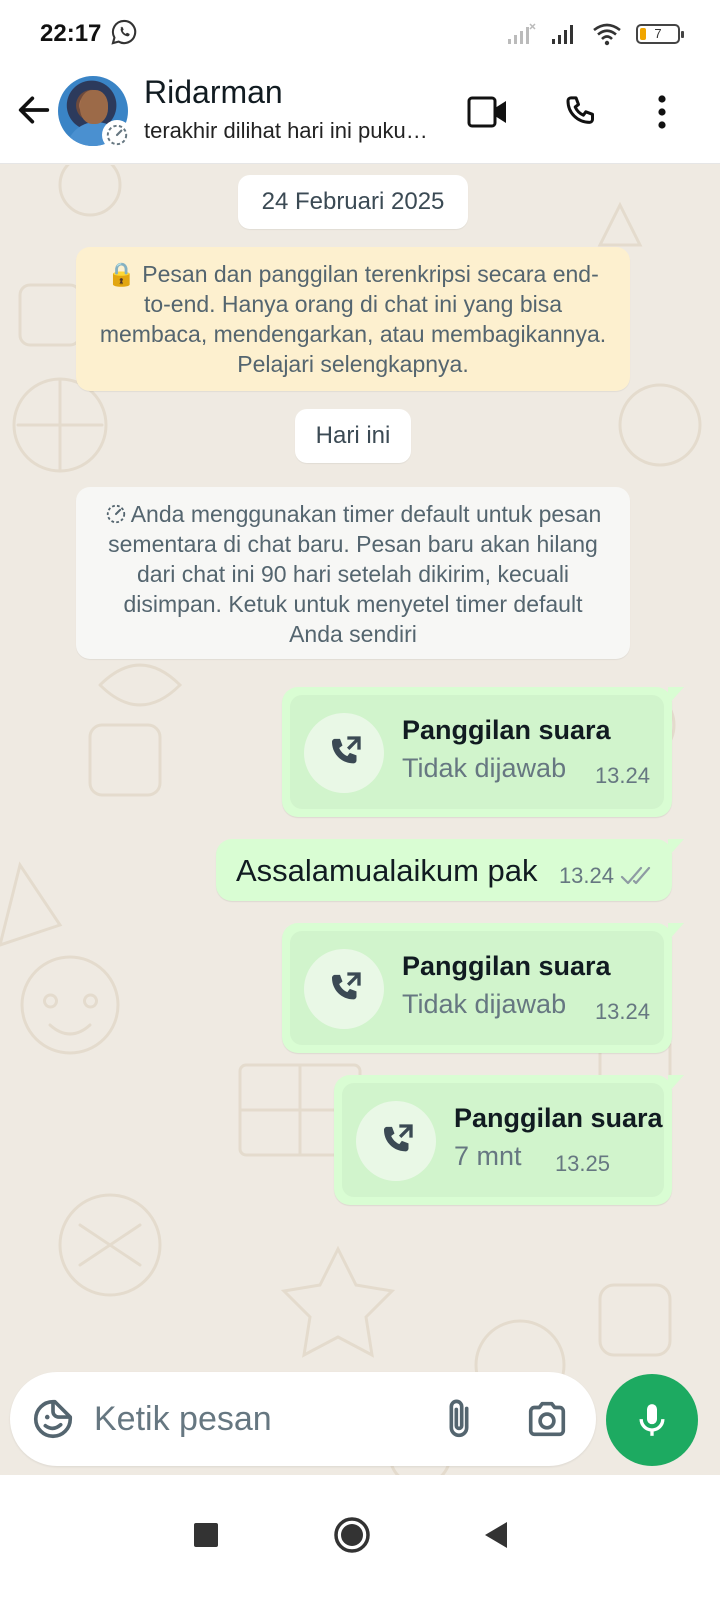  I want to click on sticker-emoji-icon, so click(53, 1419).